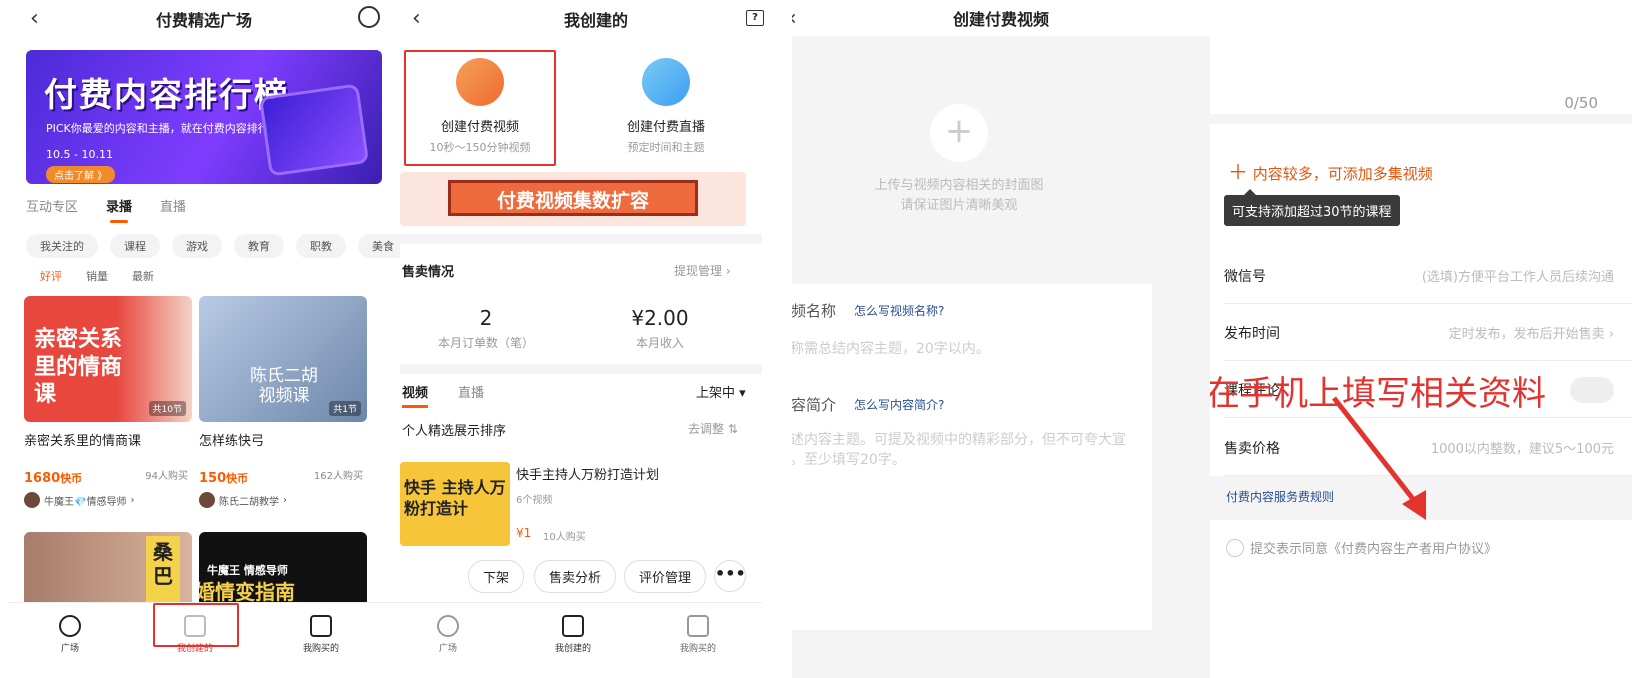 The height and width of the screenshot is (678, 1632). What do you see at coordinates (730, 576) in the screenshot?
I see `more-icon: •••` at bounding box center [730, 576].